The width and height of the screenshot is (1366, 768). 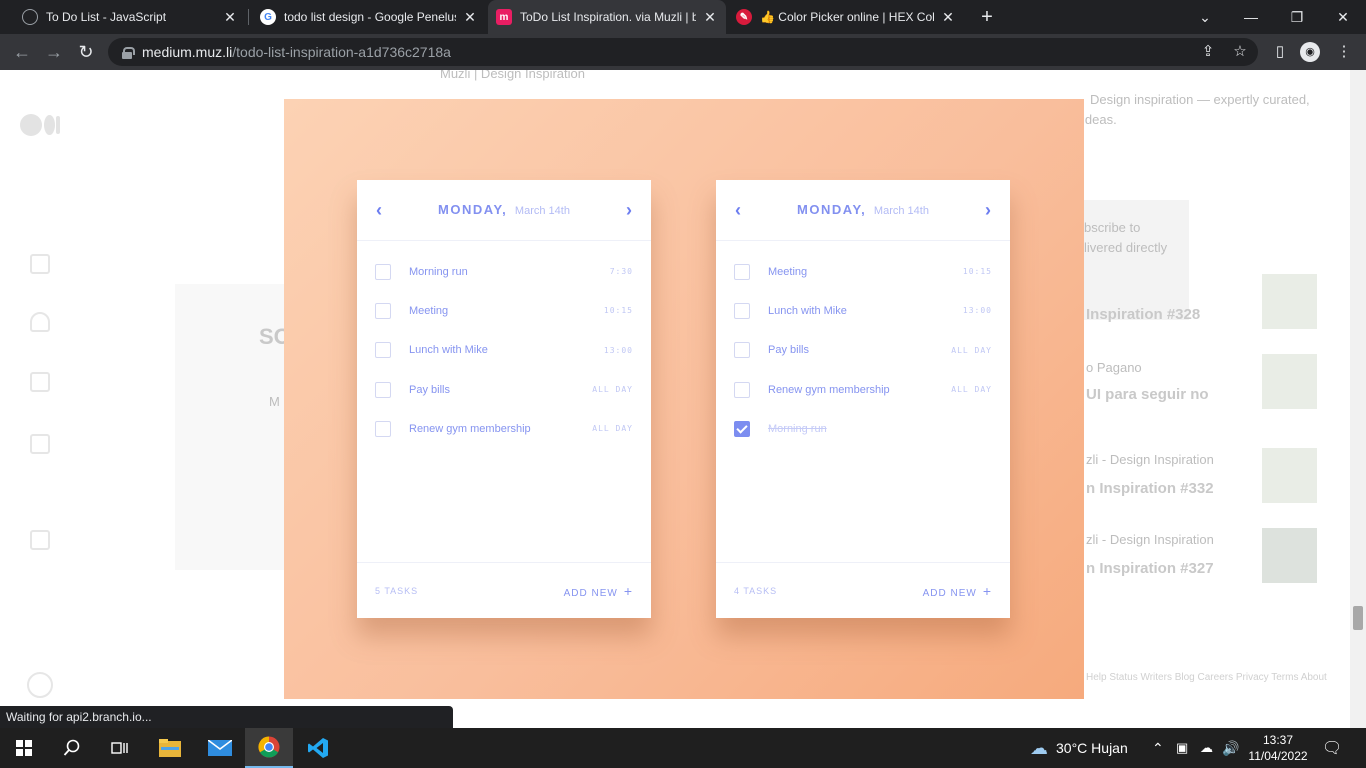 I want to click on task-item-completed: Morning run, so click(x=863, y=428).